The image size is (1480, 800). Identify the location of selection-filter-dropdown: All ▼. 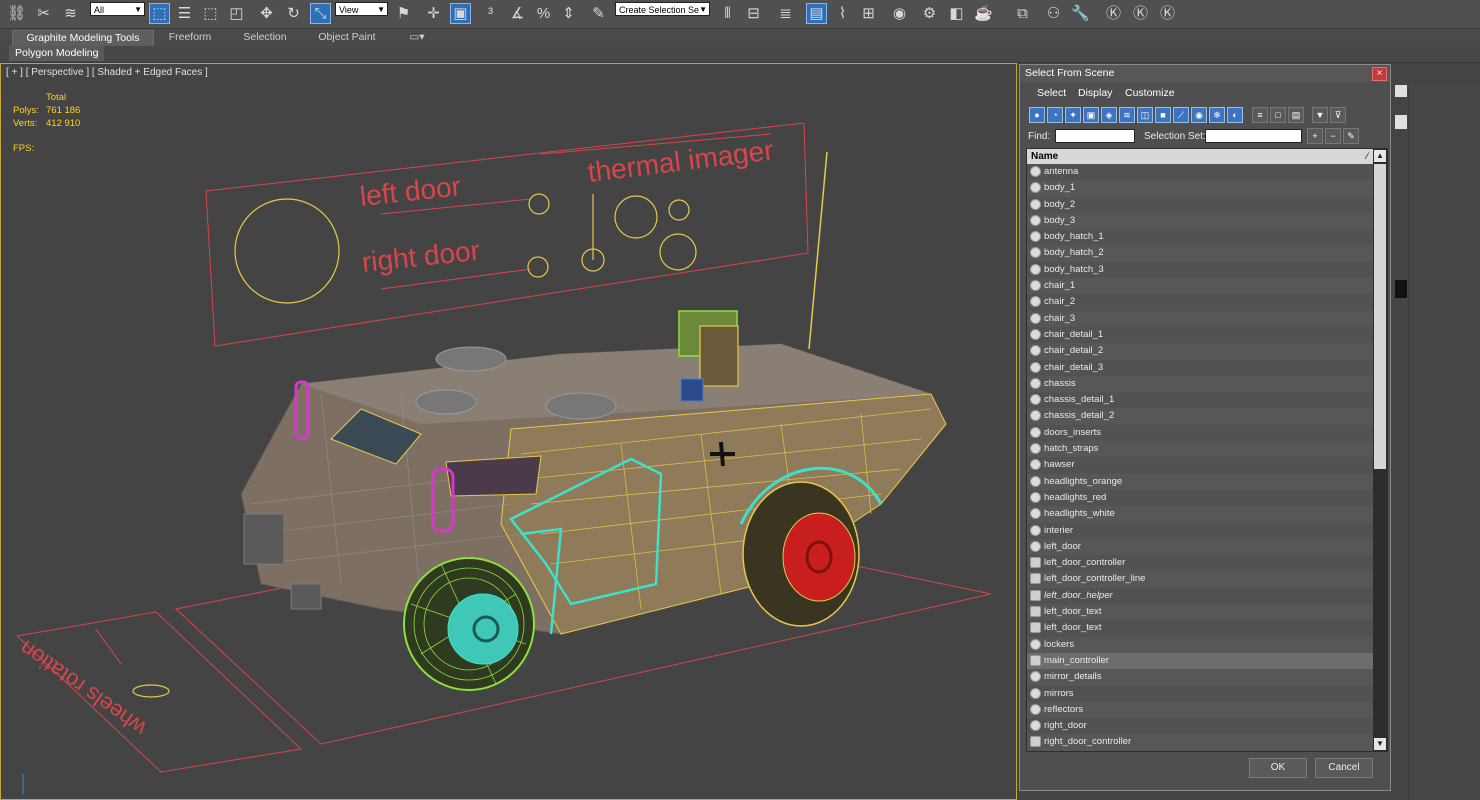
(117, 9).